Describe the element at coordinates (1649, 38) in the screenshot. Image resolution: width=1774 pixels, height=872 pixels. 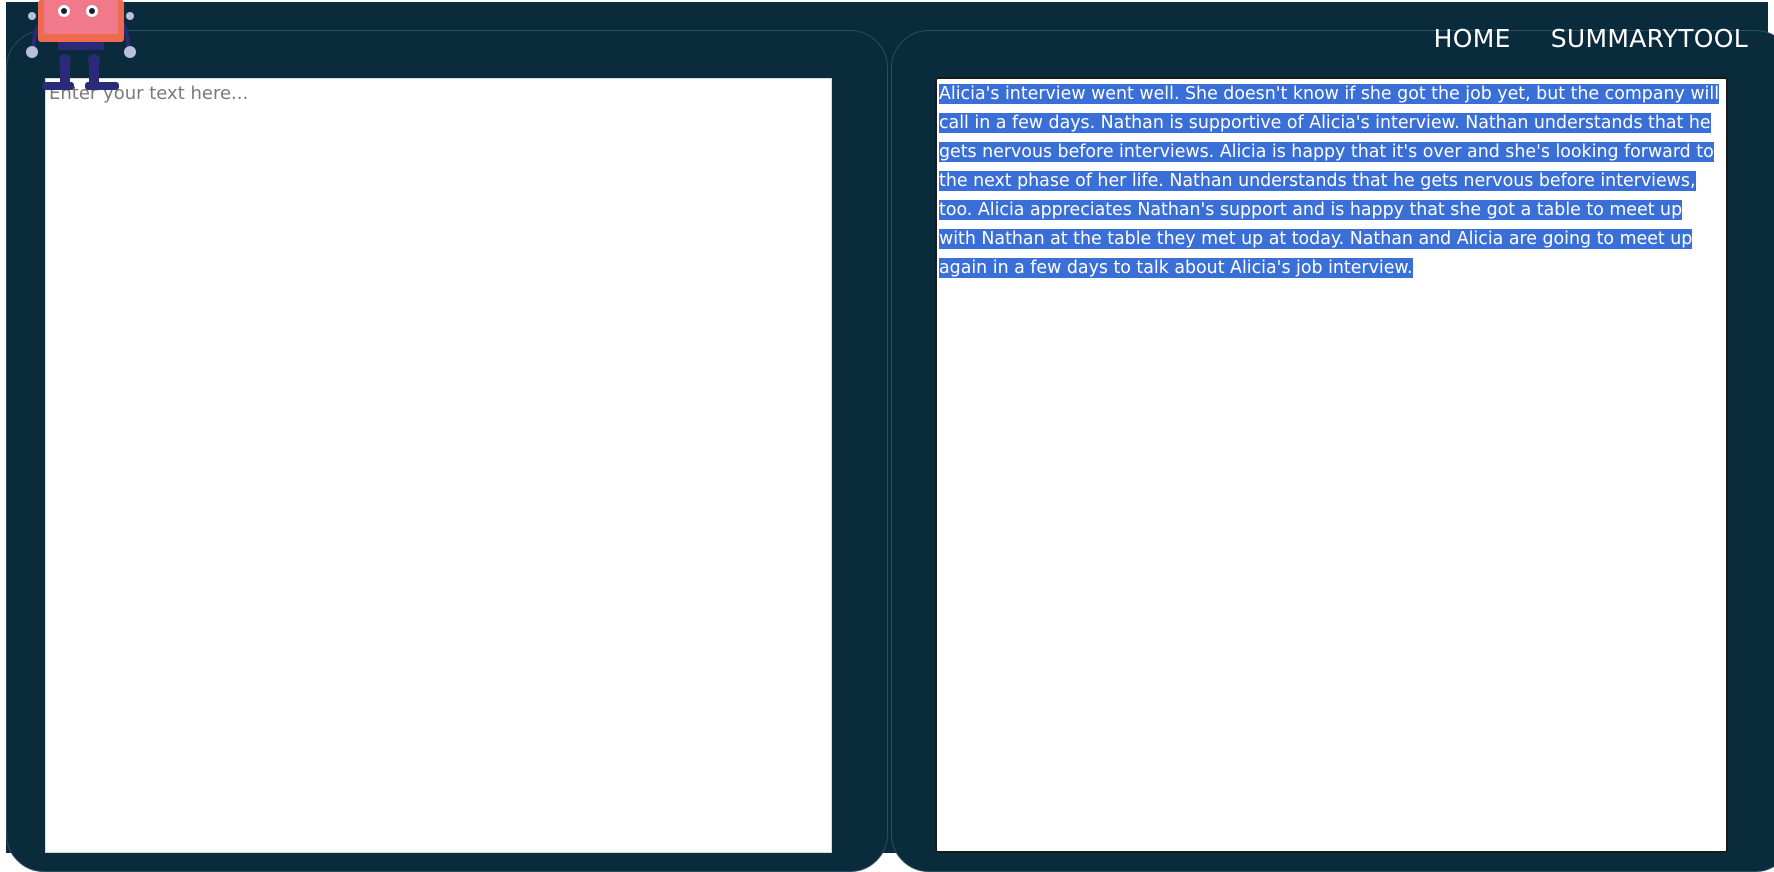
I see `nav-summarytool-link: SUMMARYTOOL` at that location.